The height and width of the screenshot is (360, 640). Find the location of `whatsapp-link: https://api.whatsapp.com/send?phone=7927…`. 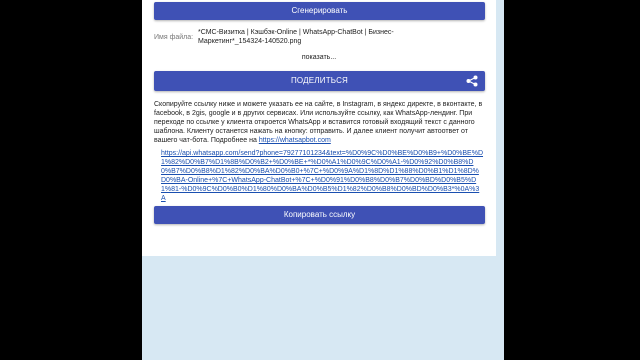

whatsapp-link: https://api.whatsapp.com/send?phone=7927… is located at coordinates (322, 176).